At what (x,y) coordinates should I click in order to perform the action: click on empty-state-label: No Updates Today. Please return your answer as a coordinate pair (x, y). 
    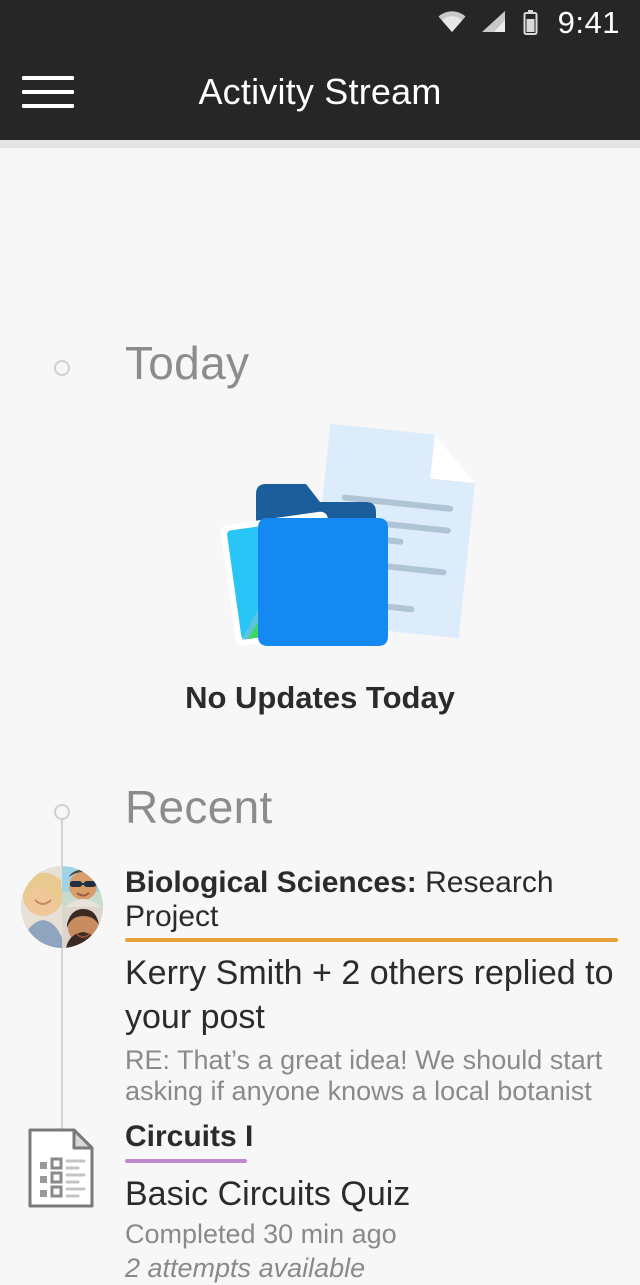
    Looking at the image, I should click on (320, 697).